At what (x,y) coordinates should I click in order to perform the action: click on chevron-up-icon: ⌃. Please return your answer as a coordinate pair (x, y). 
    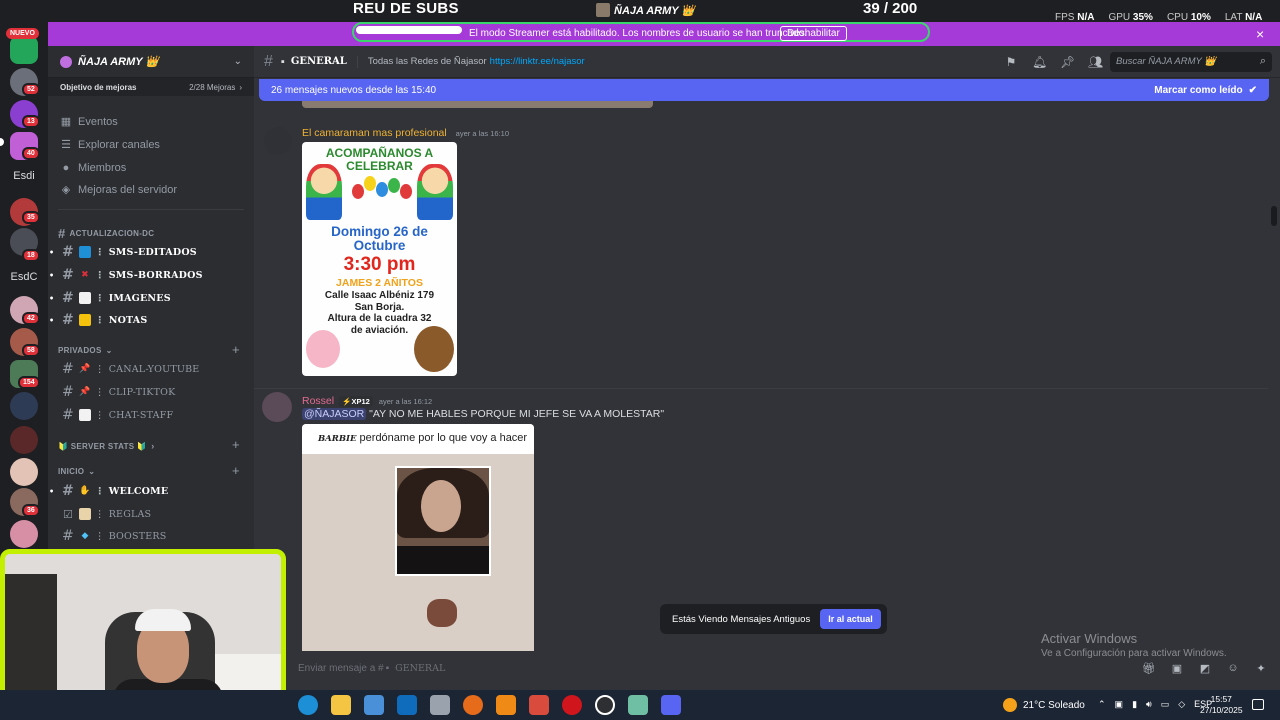
    Looking at the image, I should click on (1102, 704).